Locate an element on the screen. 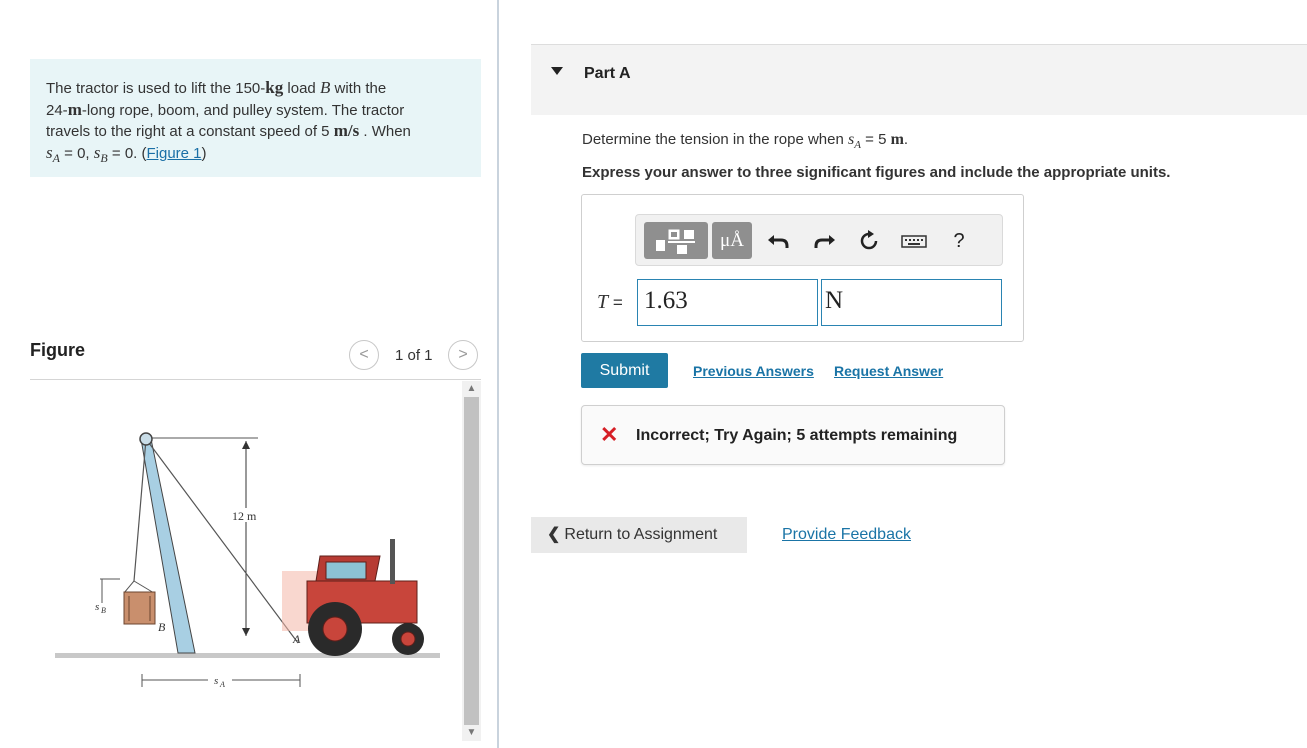 The height and width of the screenshot is (748, 1307). tractor-exhaust is located at coordinates (392, 561).